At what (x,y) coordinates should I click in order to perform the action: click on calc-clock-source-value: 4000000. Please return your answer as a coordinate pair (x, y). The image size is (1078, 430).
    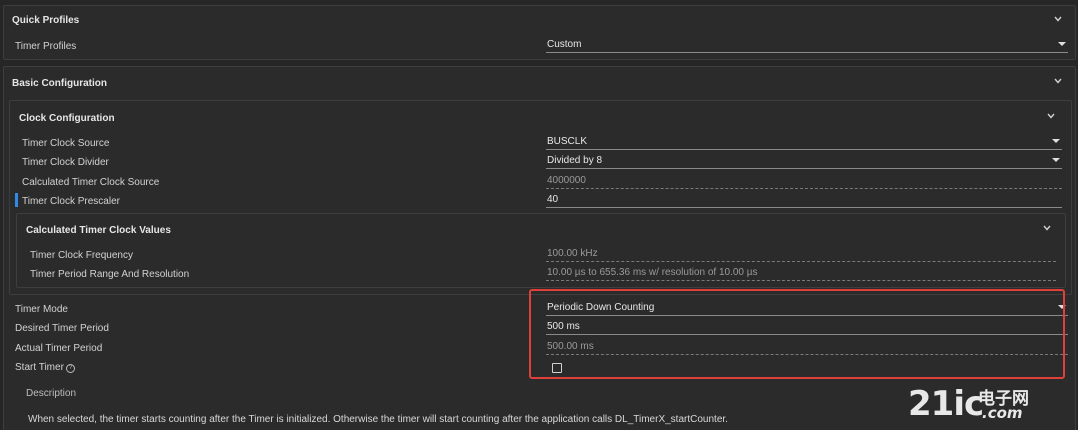
    Looking at the image, I should click on (566, 180).